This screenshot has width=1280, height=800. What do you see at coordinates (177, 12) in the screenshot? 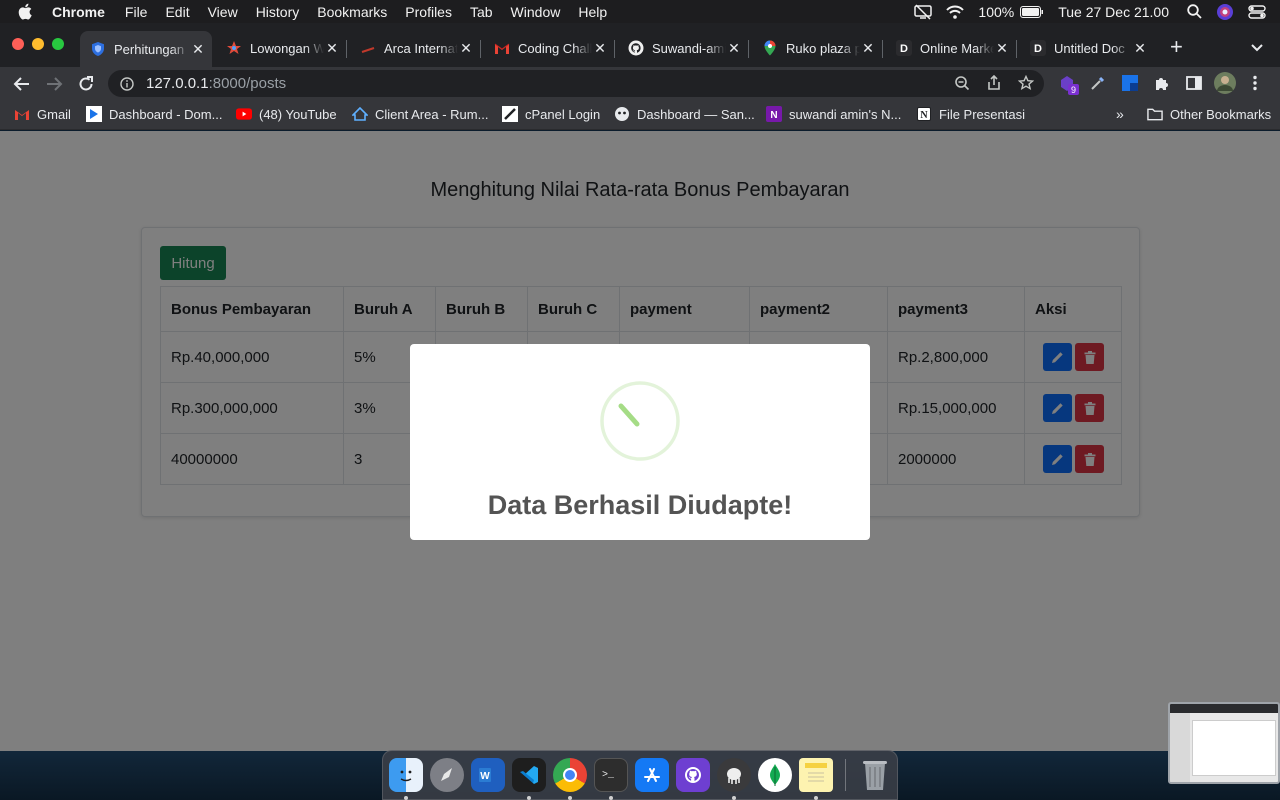
I see `menu-edit: Edit` at bounding box center [177, 12].